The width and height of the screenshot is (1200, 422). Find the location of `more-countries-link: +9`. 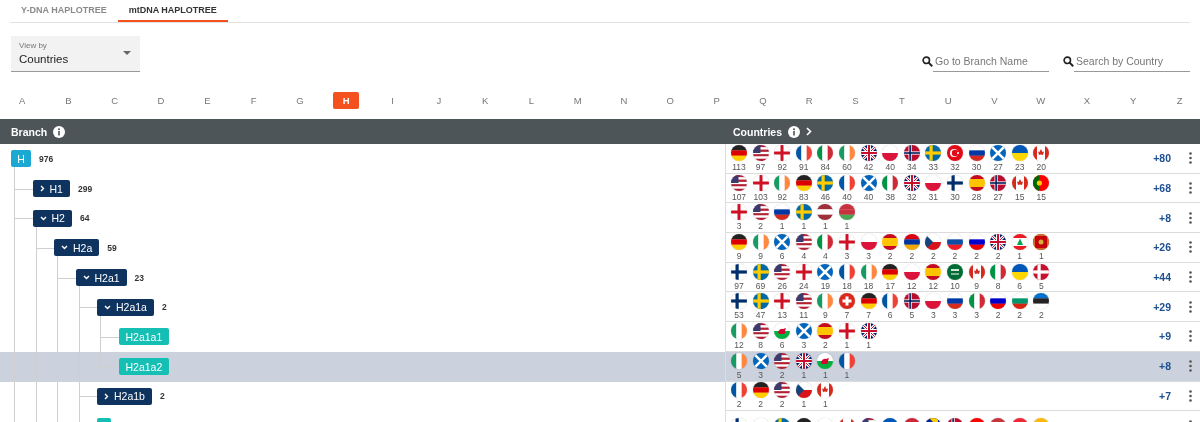

more-countries-link: +9 is located at coordinates (1165, 336).